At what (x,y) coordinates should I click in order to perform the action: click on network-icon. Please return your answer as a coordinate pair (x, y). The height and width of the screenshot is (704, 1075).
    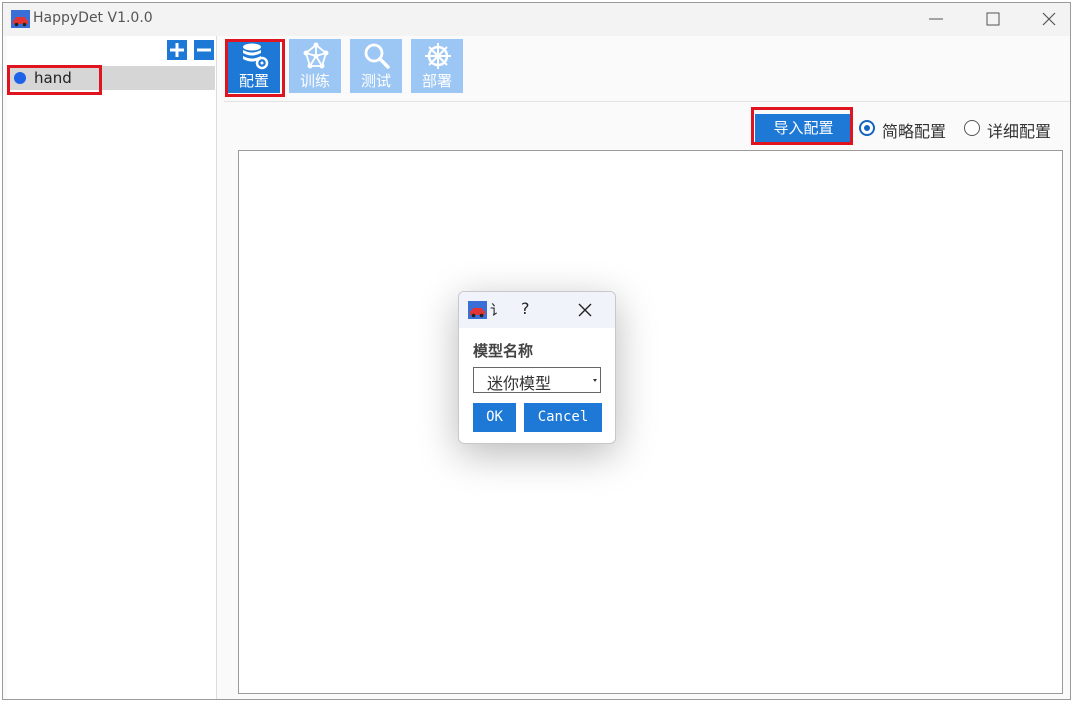
    Looking at the image, I should click on (316, 55).